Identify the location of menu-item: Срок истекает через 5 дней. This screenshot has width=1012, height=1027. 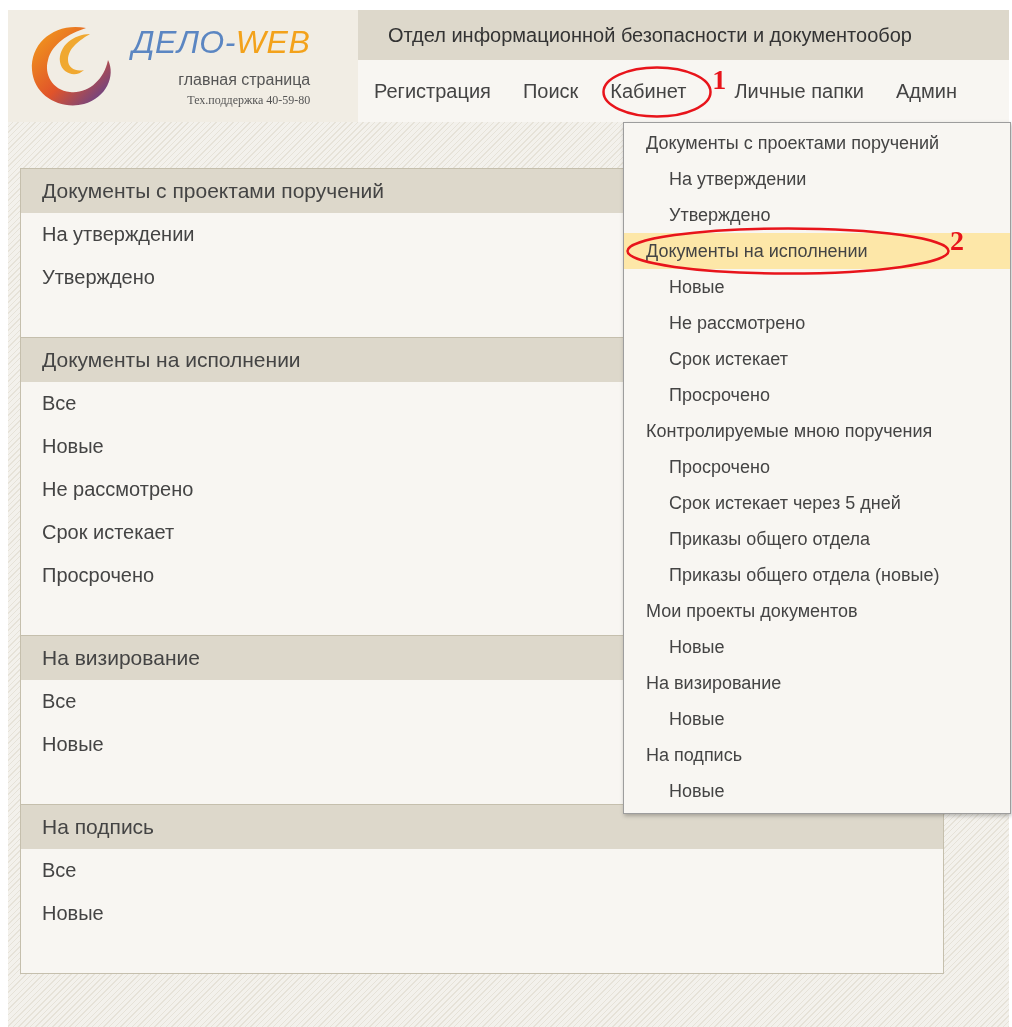
(785, 503).